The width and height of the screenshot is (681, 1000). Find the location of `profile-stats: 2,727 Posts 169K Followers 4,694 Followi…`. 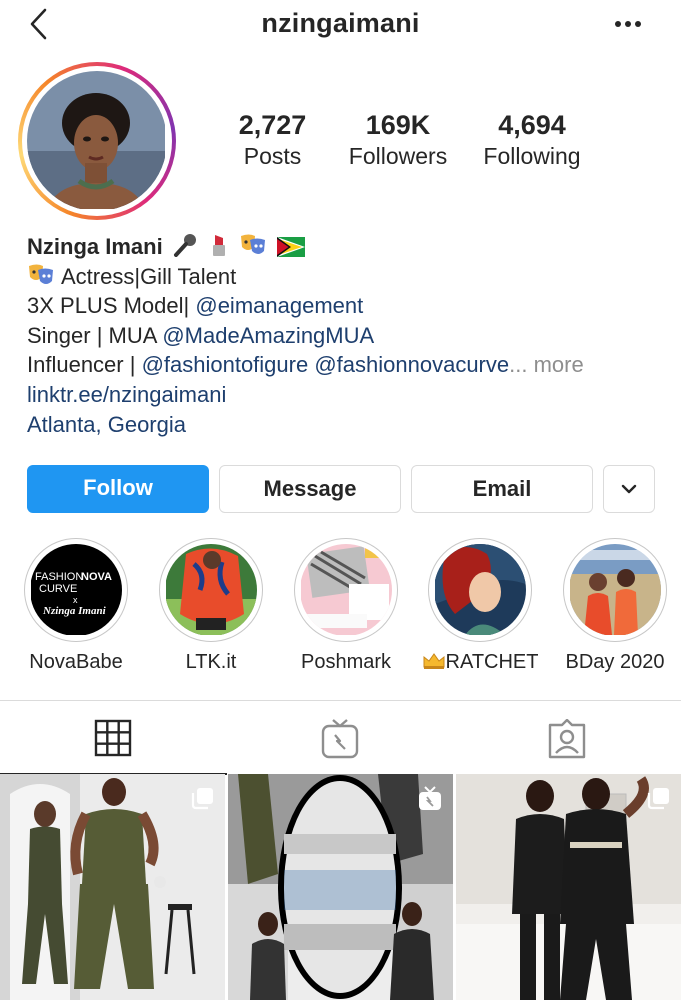

profile-stats: 2,727 Posts 169K Followers 4,694 Followi… is located at coordinates (400, 143).